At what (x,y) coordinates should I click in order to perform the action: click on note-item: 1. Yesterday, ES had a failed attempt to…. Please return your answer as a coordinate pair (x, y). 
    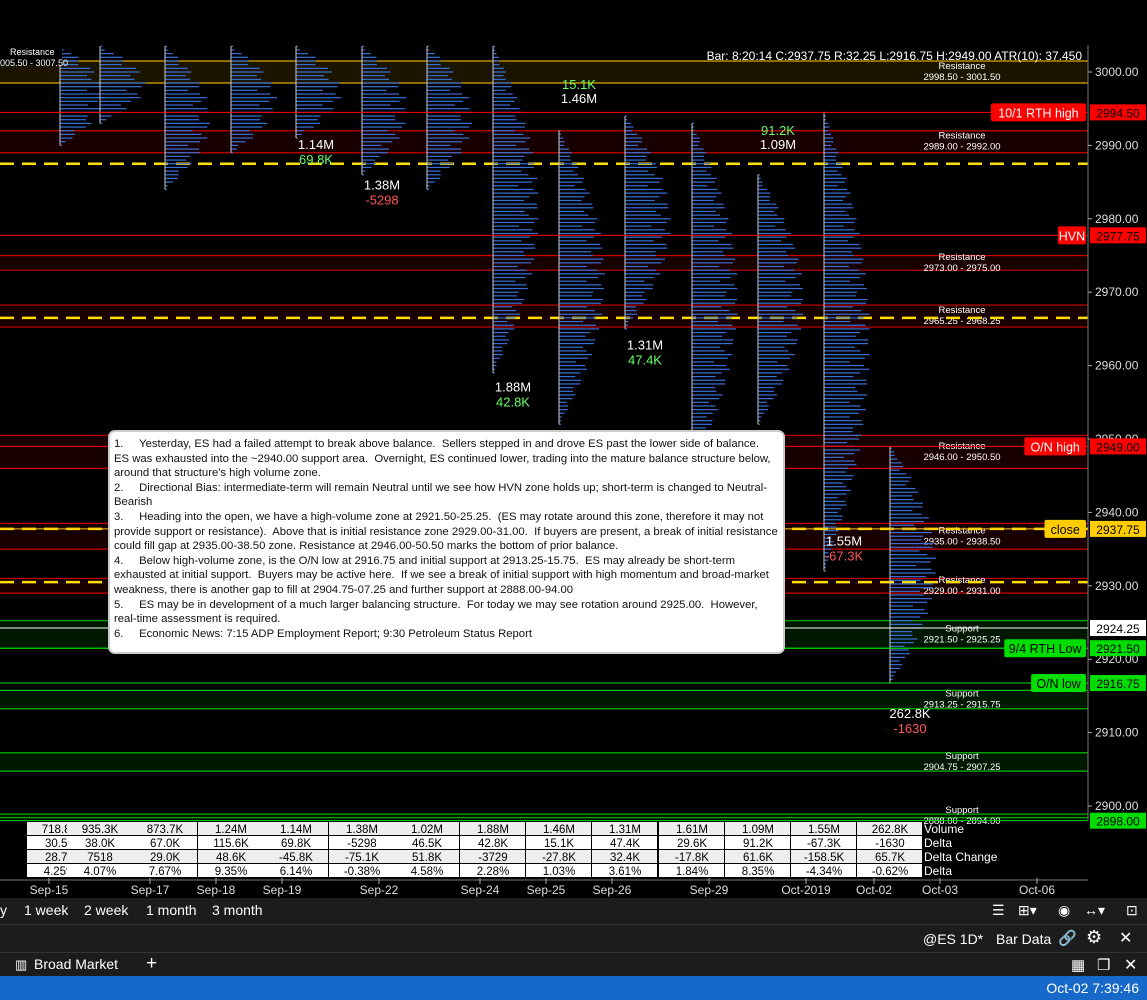
    Looking at the image, I should click on (444, 459).